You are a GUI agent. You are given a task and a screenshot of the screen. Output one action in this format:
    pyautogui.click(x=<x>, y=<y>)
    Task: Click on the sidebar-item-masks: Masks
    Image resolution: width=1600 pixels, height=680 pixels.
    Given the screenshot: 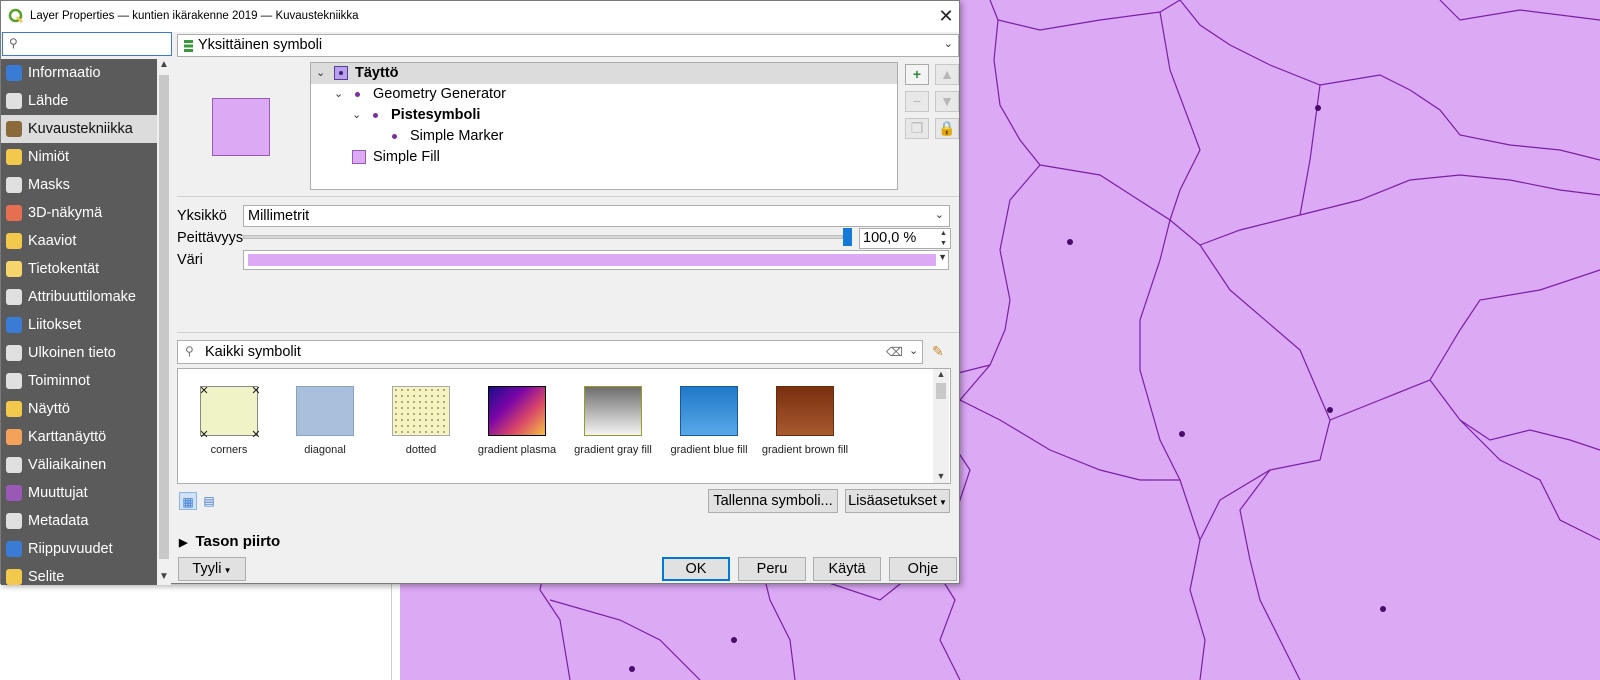 What is the action you would take?
    pyautogui.click(x=79, y=185)
    